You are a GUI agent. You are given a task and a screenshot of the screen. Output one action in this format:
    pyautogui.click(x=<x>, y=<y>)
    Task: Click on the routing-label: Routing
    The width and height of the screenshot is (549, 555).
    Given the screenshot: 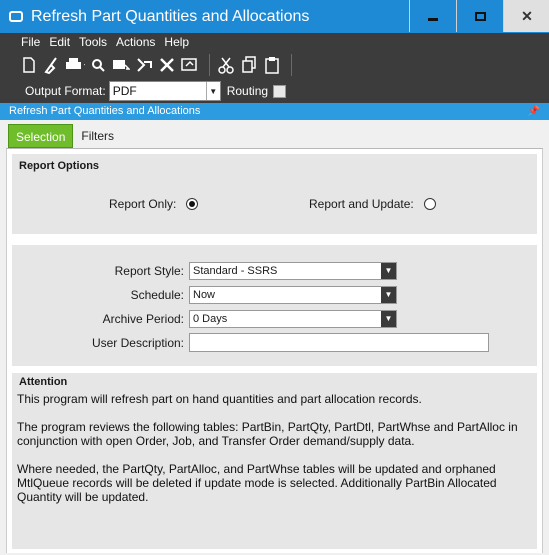 What is the action you would take?
    pyautogui.click(x=247, y=91)
    